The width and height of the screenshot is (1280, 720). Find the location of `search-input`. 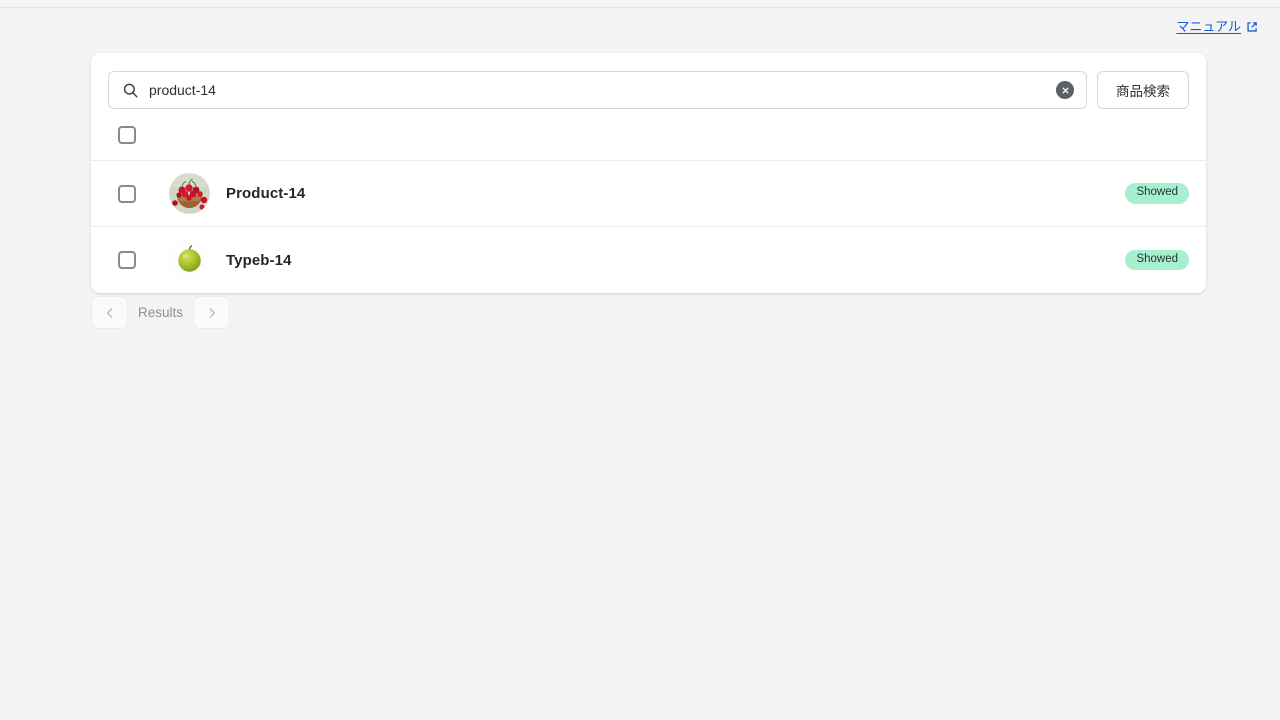

search-input is located at coordinates (602, 90).